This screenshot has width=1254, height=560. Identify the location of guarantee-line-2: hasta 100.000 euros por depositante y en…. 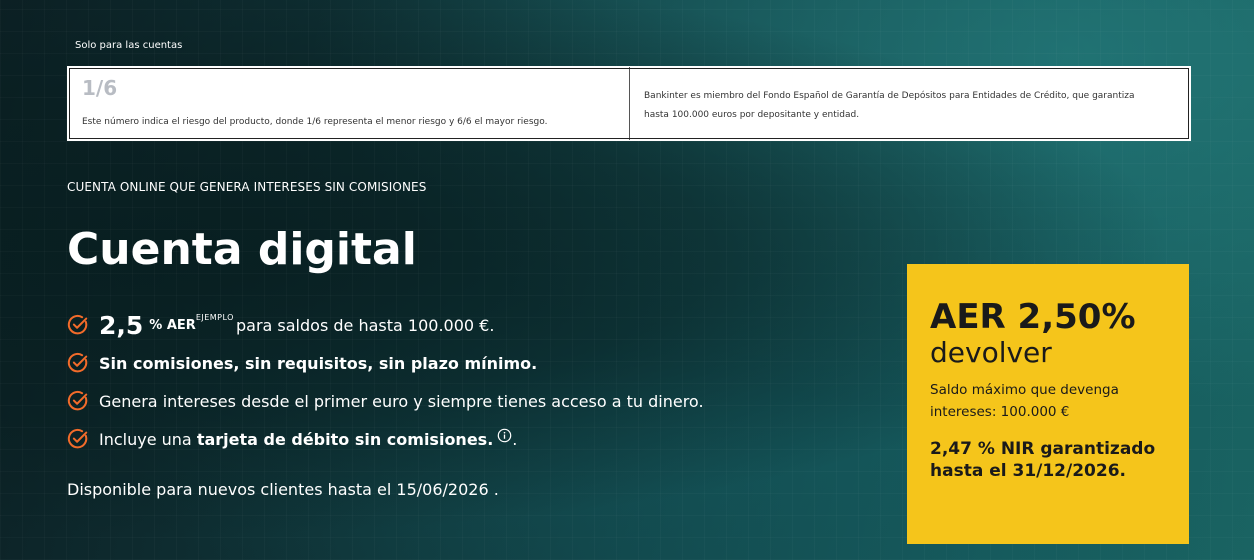
(752, 114).